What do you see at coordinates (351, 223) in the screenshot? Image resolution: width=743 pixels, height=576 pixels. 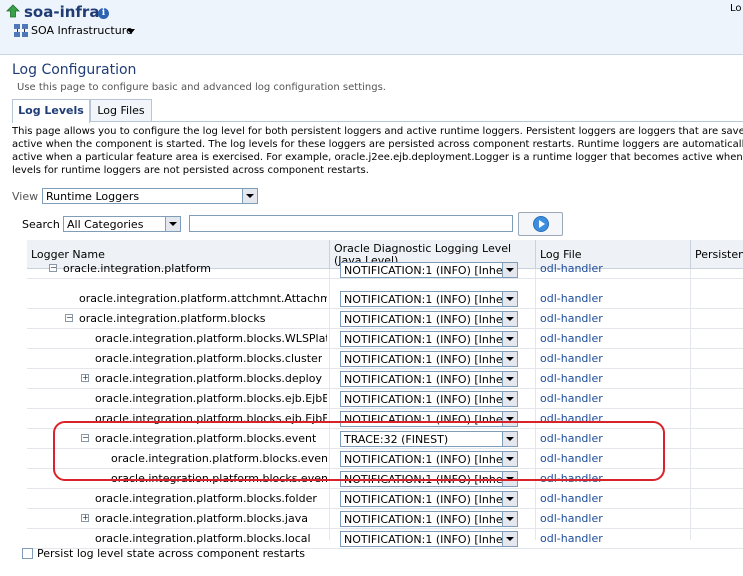 I see `search-input` at bounding box center [351, 223].